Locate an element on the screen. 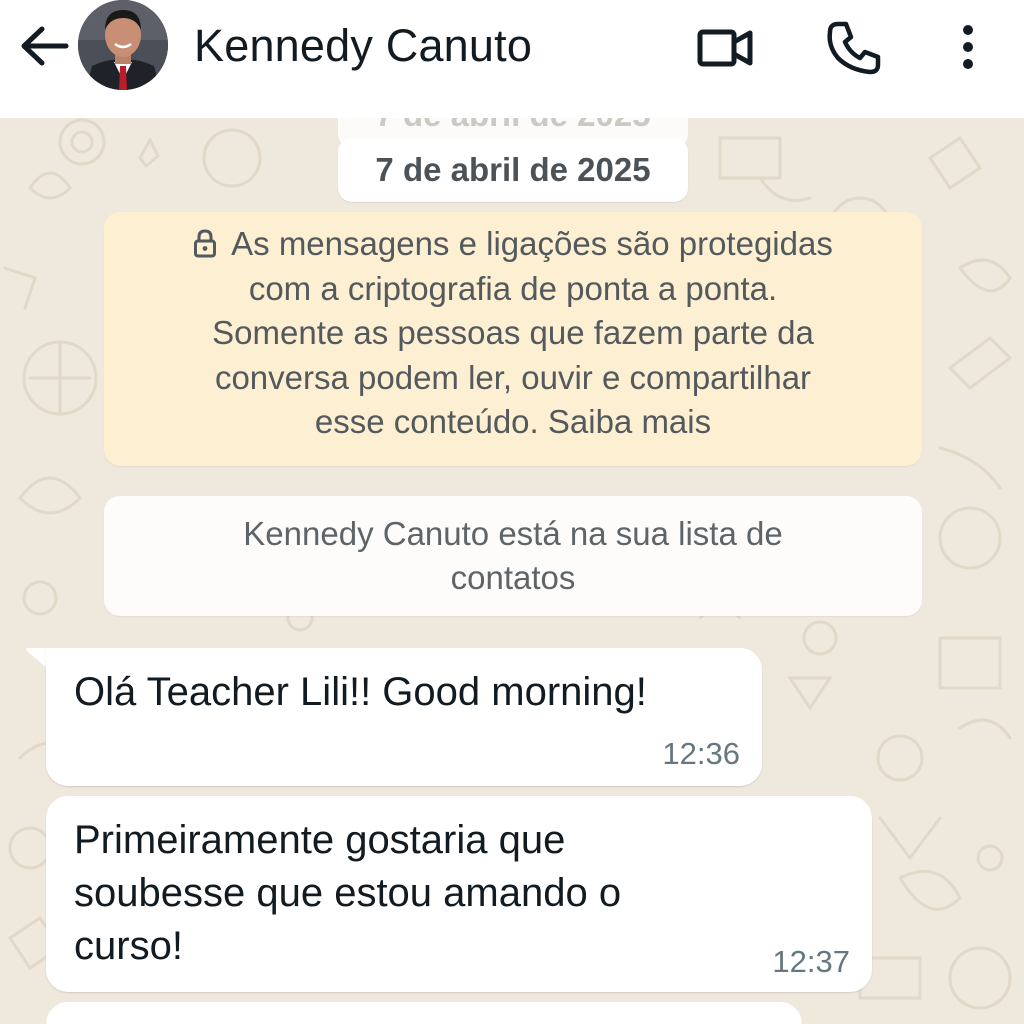  message-timestamp: 12:36 is located at coordinates (701, 753).